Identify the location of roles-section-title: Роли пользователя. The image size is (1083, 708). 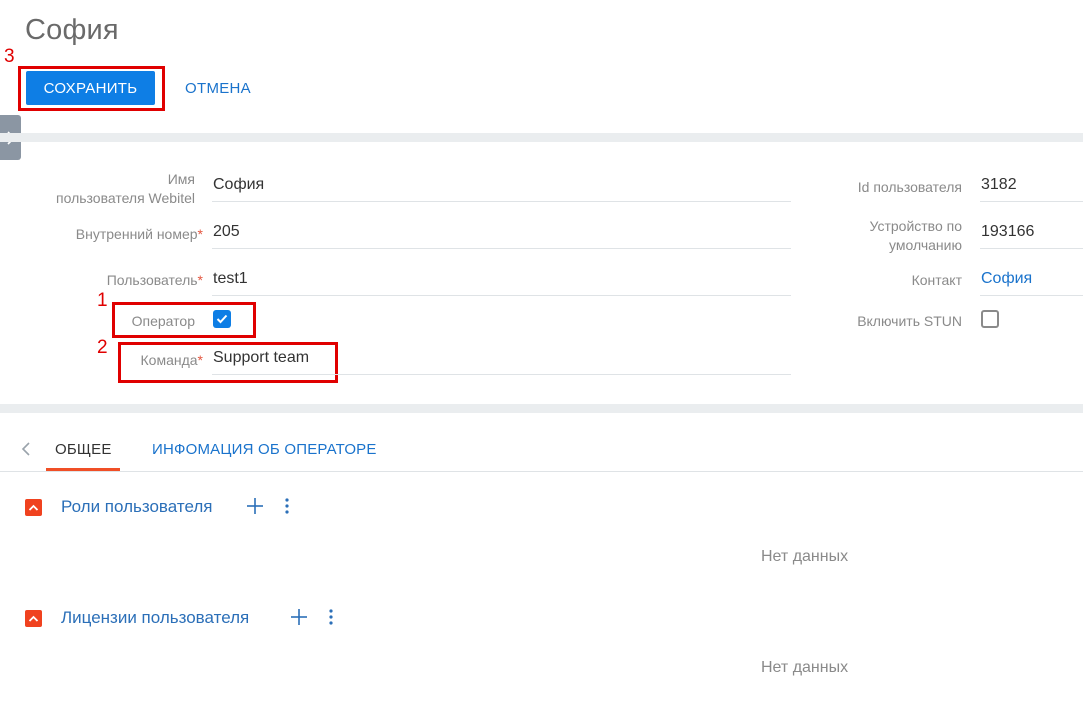
(136, 507).